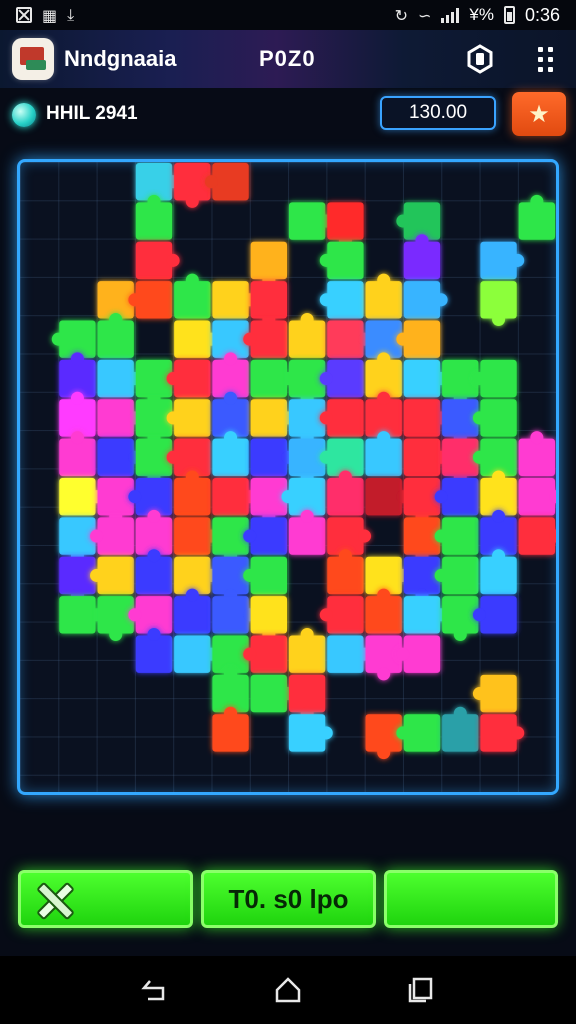  I want to click on right-action-button, so click(471, 899).